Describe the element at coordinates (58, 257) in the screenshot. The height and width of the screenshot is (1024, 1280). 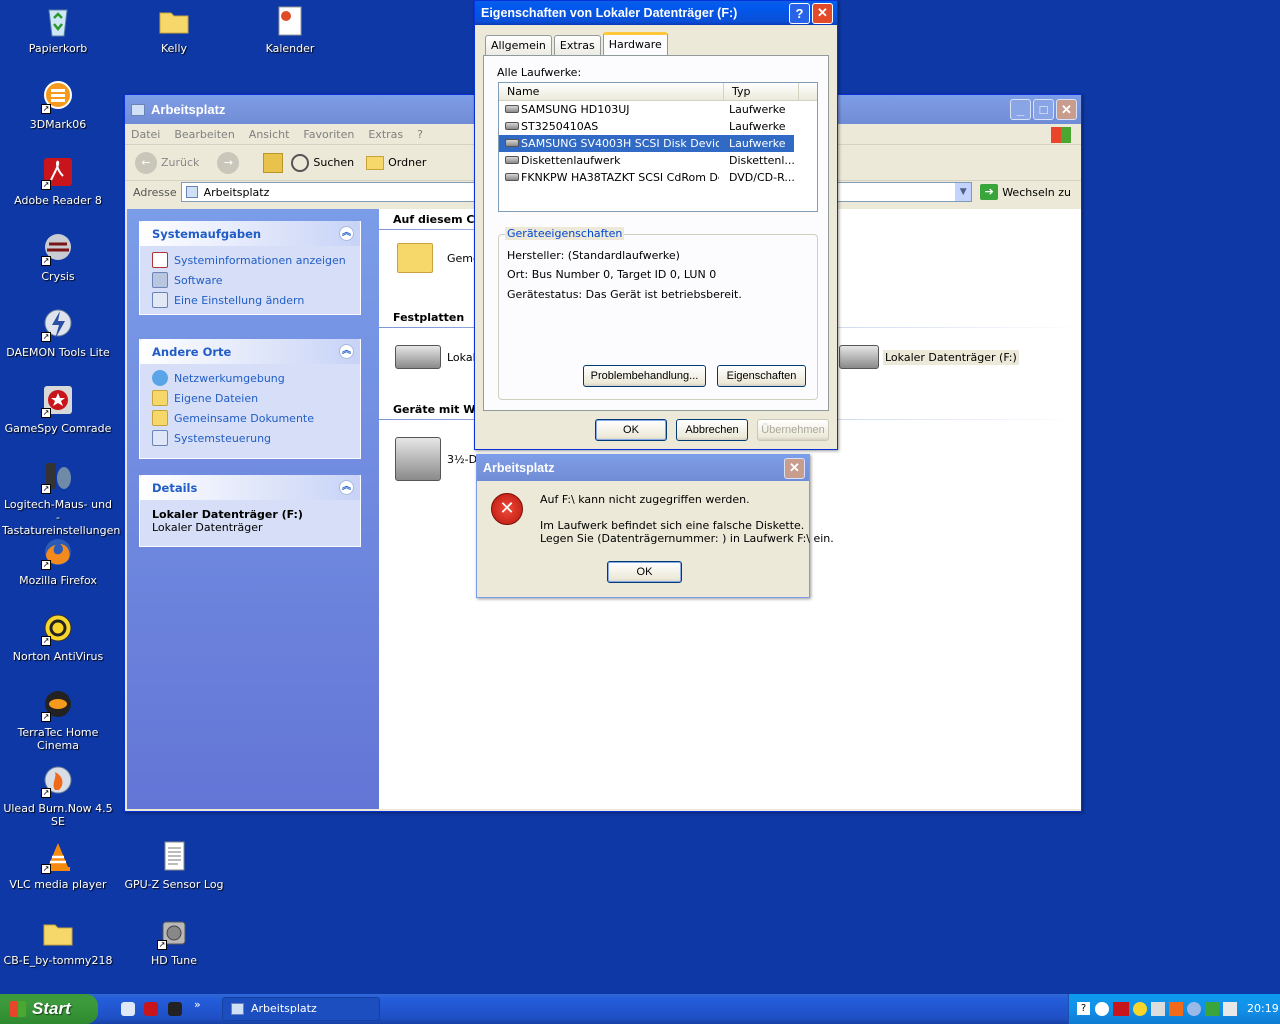
I see `desktop-icon-crysis: ↗ Crysis` at that location.